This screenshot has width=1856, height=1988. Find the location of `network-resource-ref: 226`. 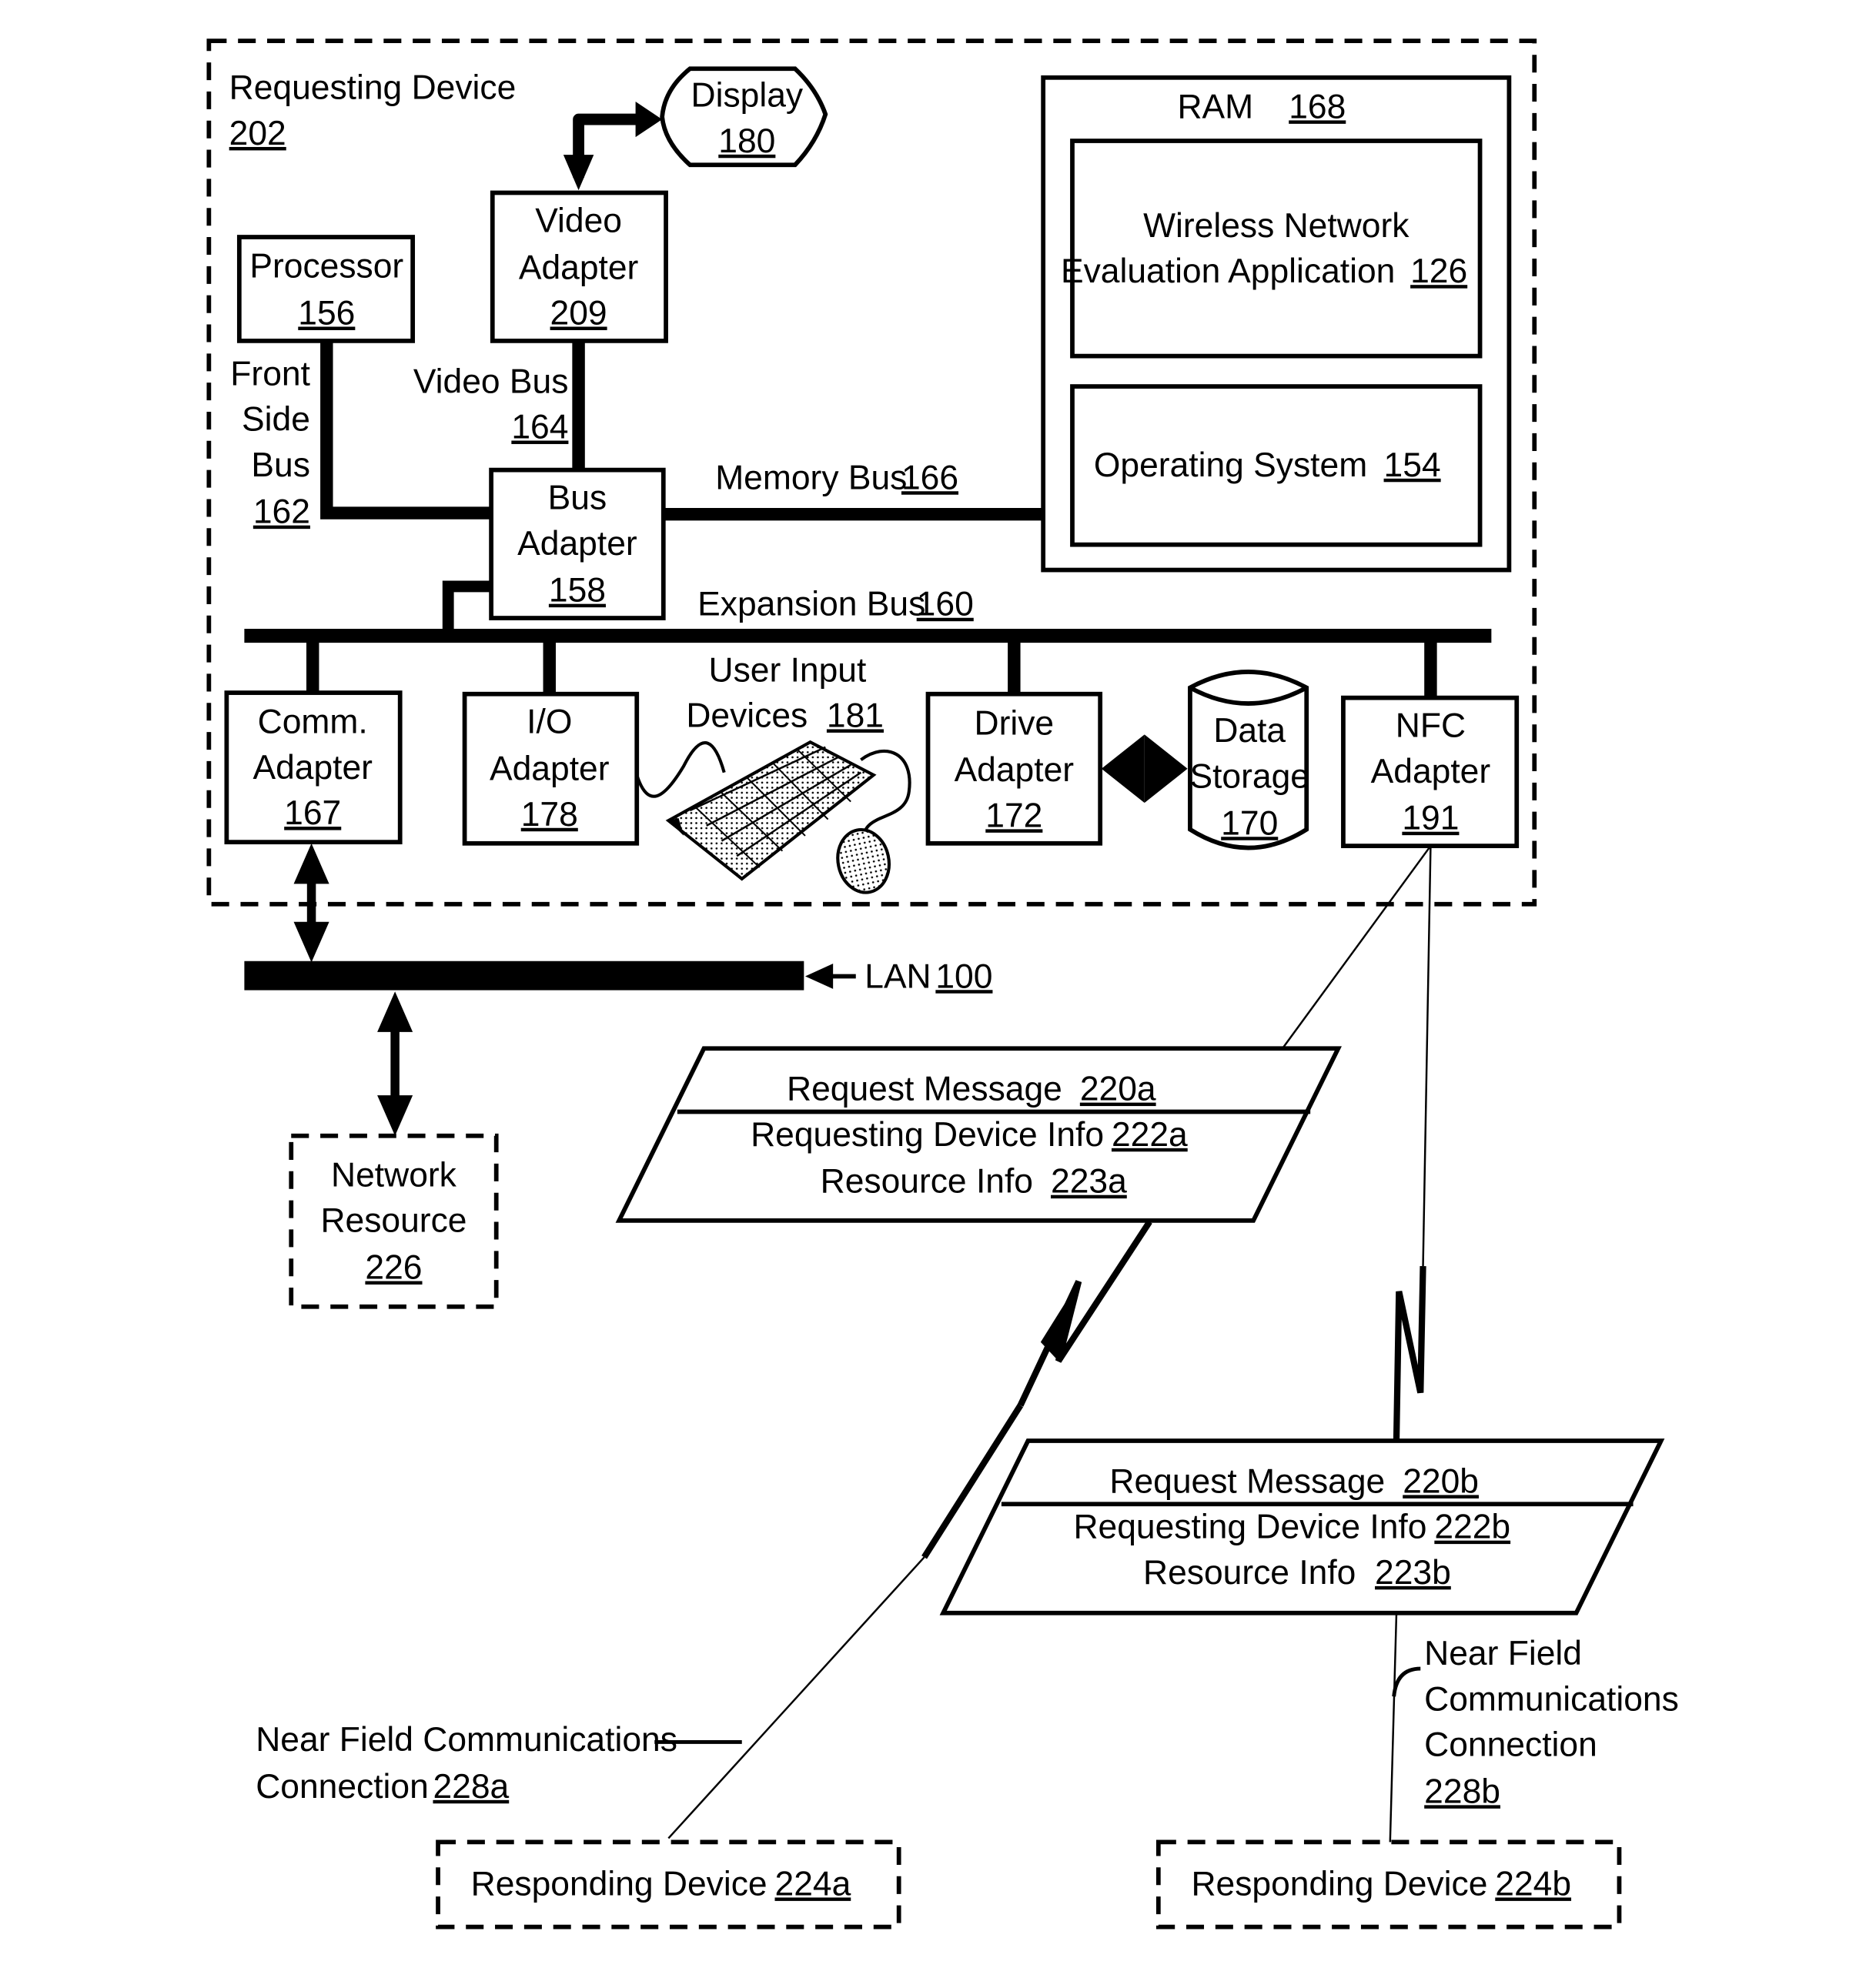

network-resource-ref: 226 is located at coordinates (394, 1268).